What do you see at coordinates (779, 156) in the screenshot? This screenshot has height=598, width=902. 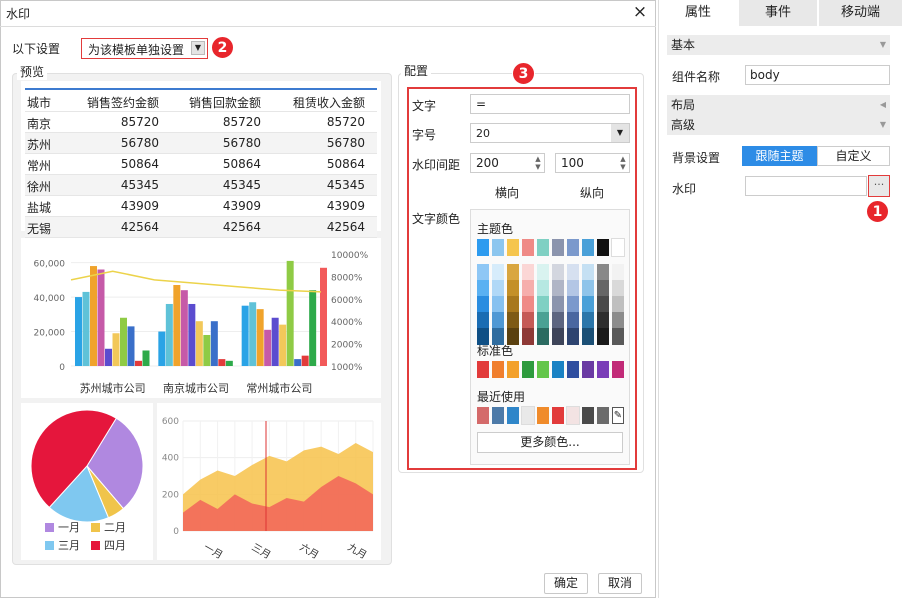 I see `bg-follow-theme-button: 跟随主题` at bounding box center [779, 156].